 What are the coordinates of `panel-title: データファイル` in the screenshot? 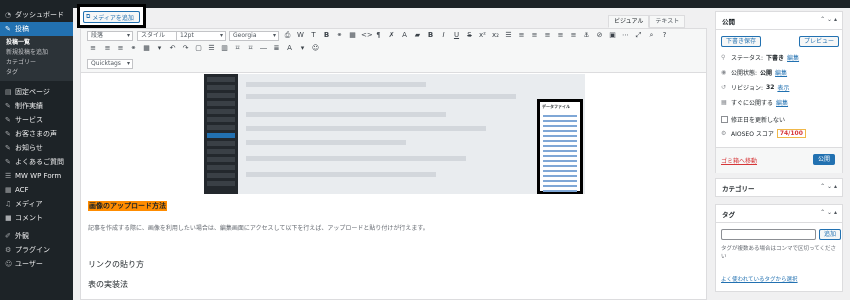 It's located at (556, 106).